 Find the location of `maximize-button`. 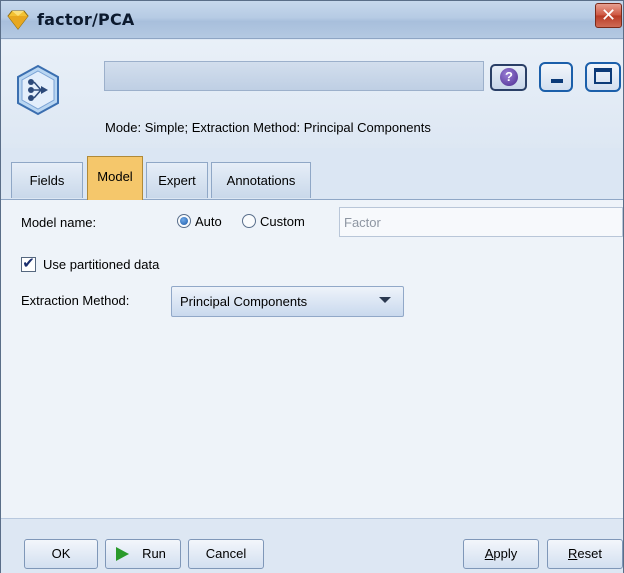

maximize-button is located at coordinates (603, 77).